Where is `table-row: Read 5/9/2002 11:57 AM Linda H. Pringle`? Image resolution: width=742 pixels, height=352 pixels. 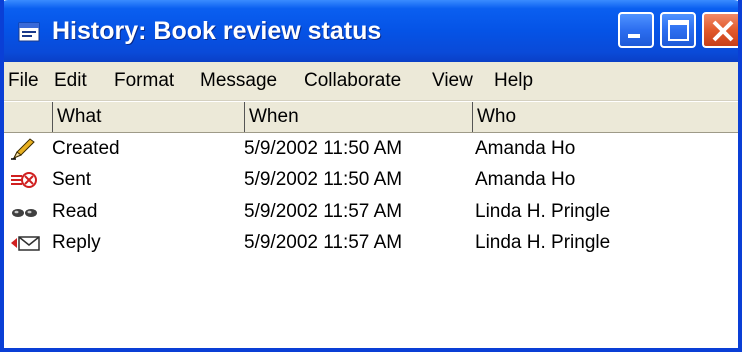 table-row: Read 5/9/2002 11:57 AM Linda H. Pringle is located at coordinates (371, 212).